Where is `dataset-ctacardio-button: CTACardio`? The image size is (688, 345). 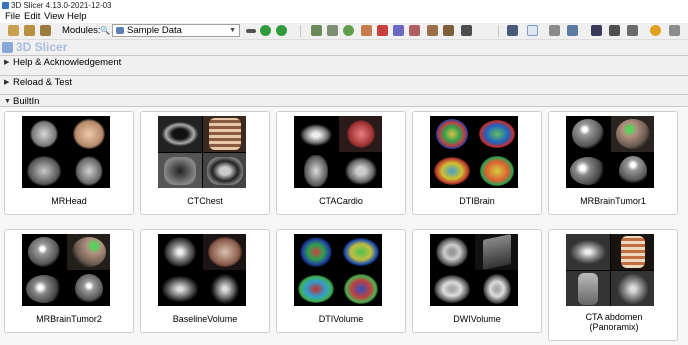 dataset-ctacardio-button: CTACardio is located at coordinates (341, 163).